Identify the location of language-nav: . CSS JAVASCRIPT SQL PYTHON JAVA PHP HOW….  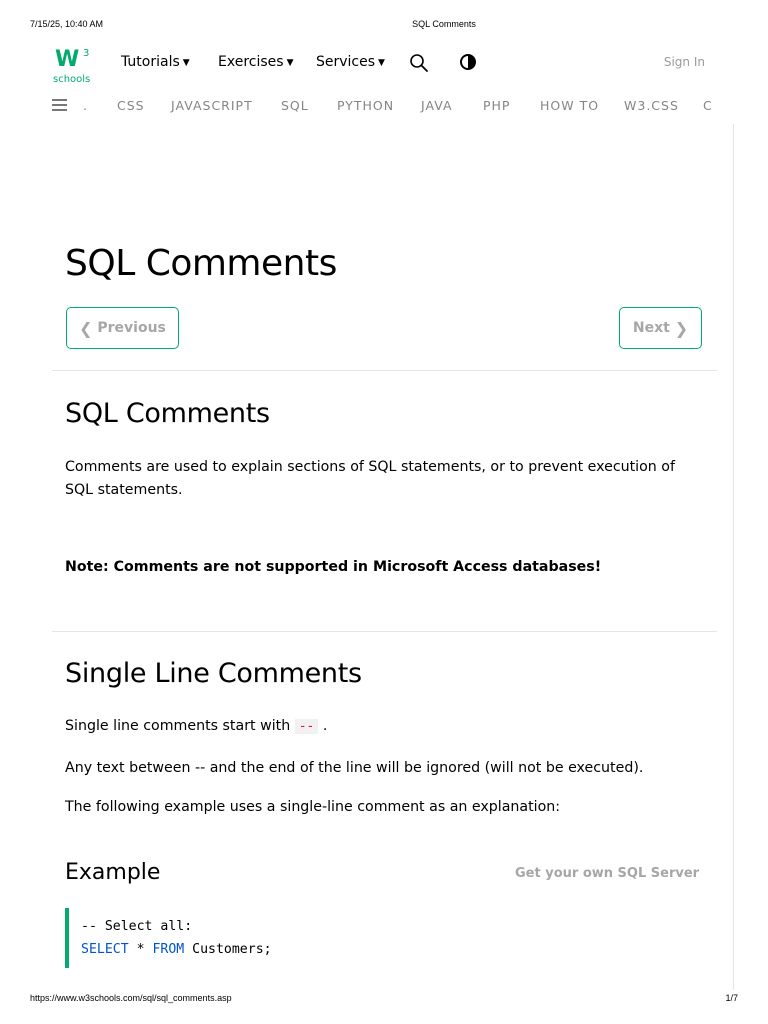
(384, 106).